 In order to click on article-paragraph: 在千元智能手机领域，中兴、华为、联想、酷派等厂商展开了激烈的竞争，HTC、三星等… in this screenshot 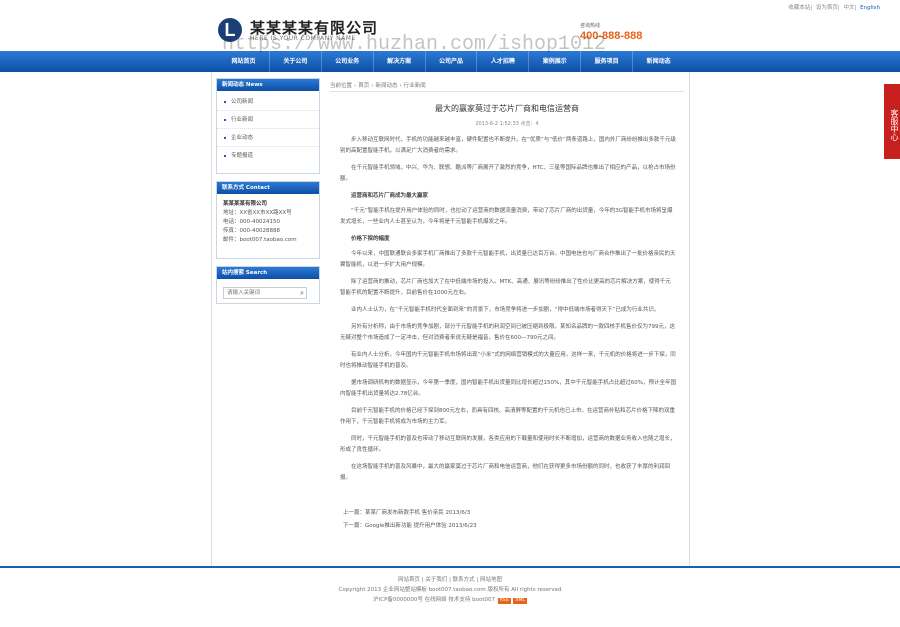, I will do `click(508, 173)`.